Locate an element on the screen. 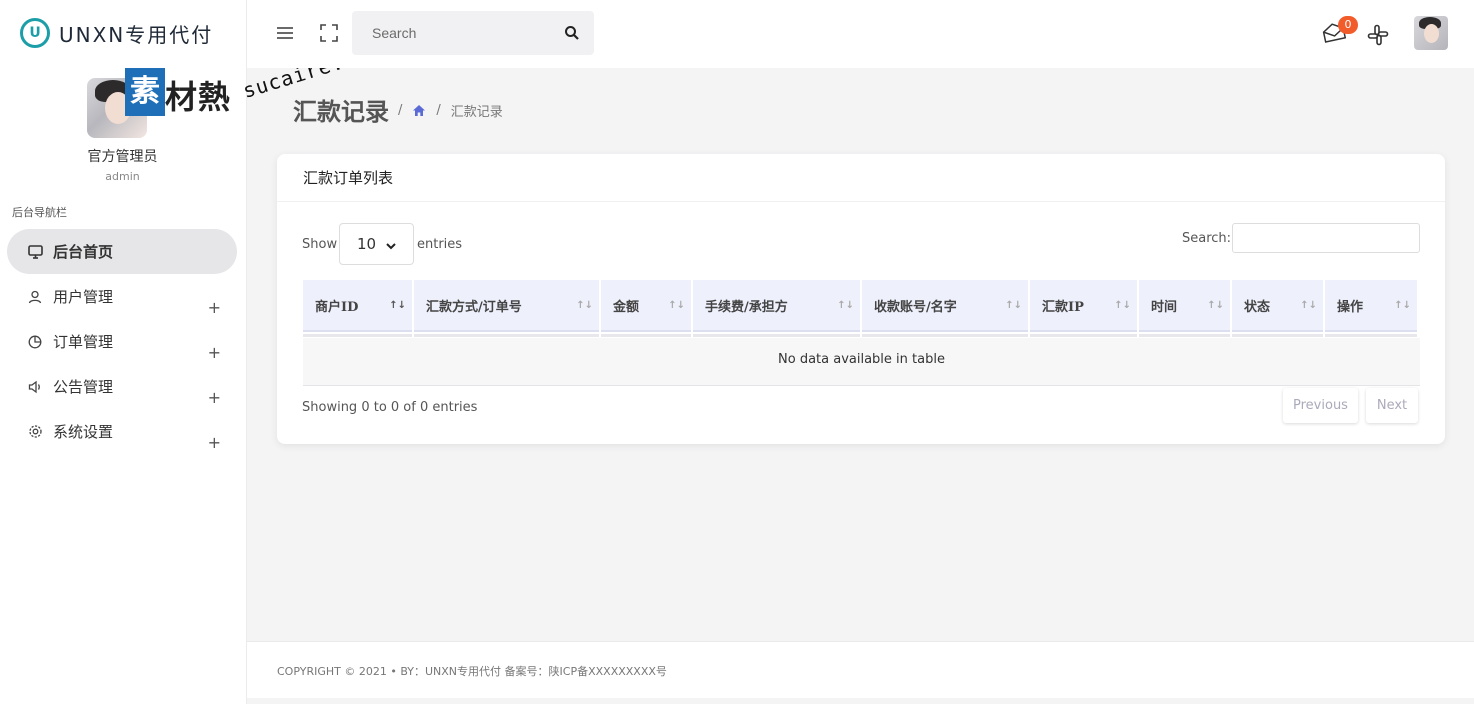 Image resolution: width=1474 pixels, height=704 pixels. hamburger-menu-icon is located at coordinates (285, 33).